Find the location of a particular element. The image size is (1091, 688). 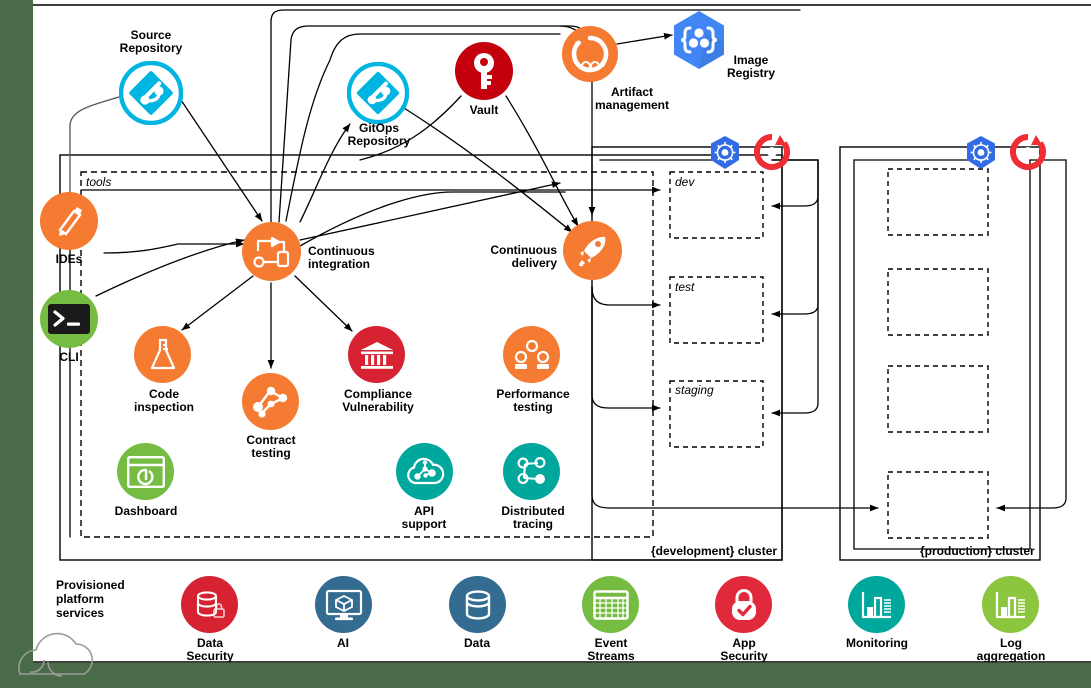

key-icon-svg is located at coordinates (484, 71).